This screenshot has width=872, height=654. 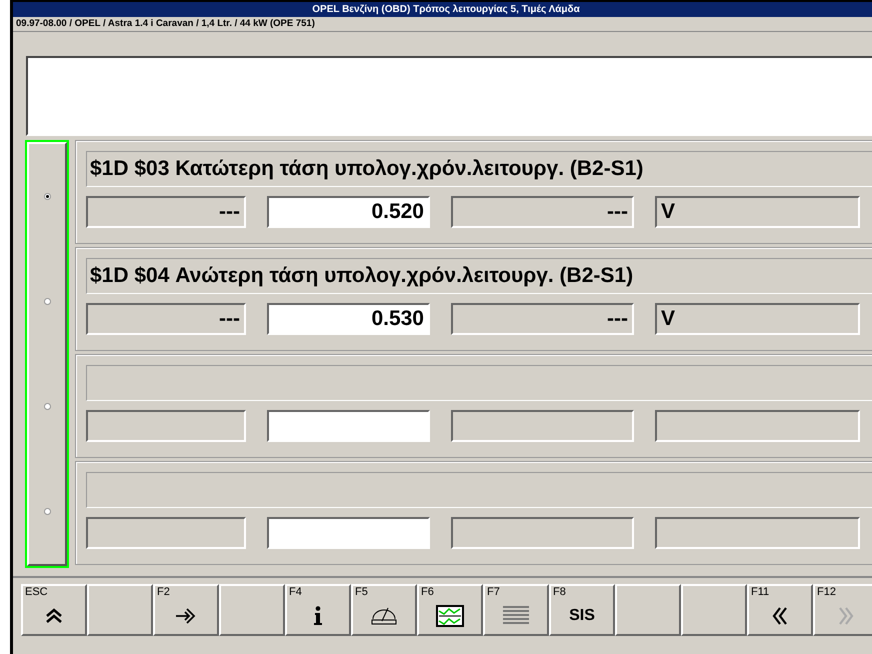 I want to click on current-value: 0.520, so click(x=348, y=212).